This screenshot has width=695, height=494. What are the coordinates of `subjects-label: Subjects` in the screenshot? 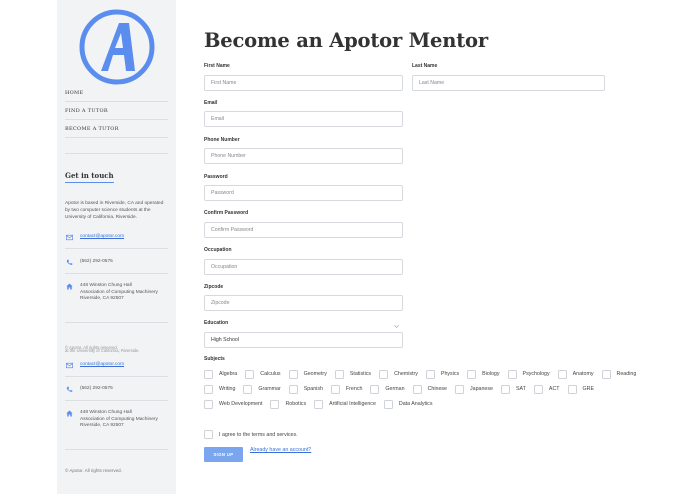 It's located at (214, 359).